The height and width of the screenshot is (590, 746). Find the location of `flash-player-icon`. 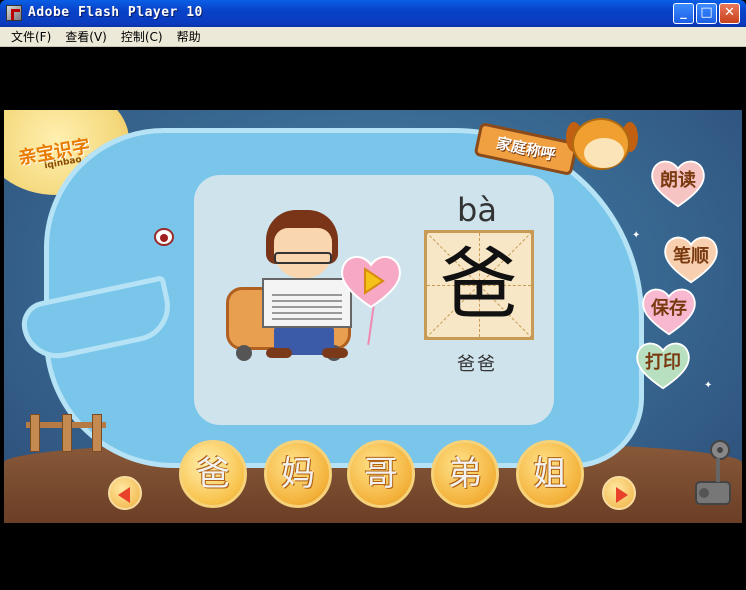

flash-player-icon is located at coordinates (14, 13).